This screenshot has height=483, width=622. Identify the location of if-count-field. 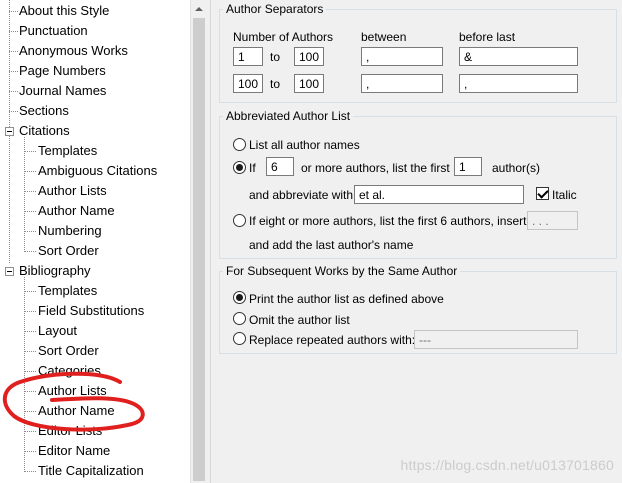
(280, 166).